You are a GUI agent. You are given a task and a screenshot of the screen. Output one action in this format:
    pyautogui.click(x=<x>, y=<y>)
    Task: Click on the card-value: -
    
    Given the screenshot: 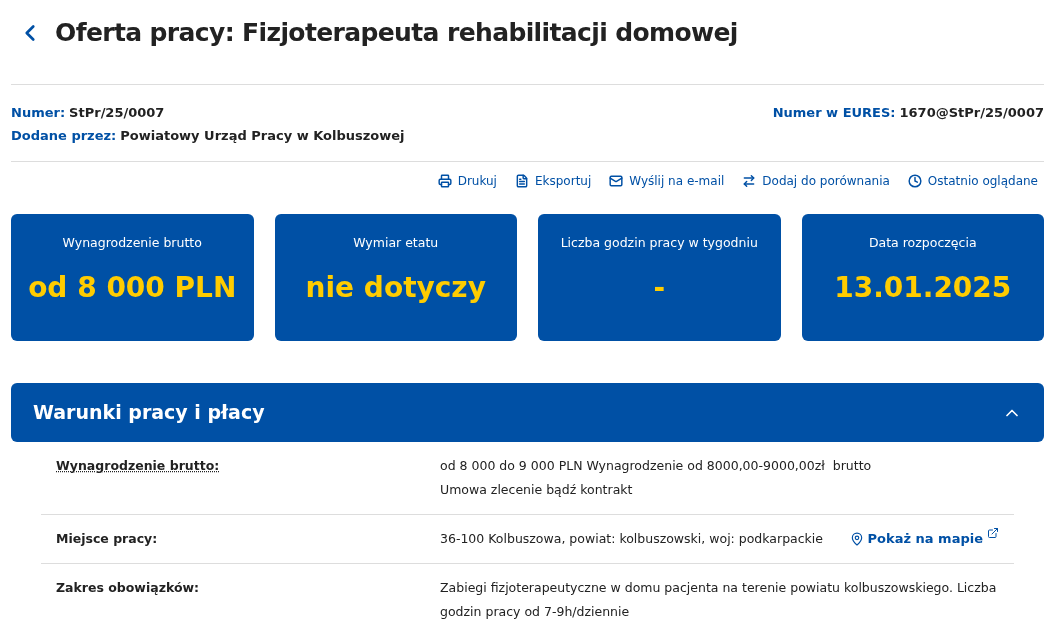 What is the action you would take?
    pyautogui.click(x=659, y=287)
    